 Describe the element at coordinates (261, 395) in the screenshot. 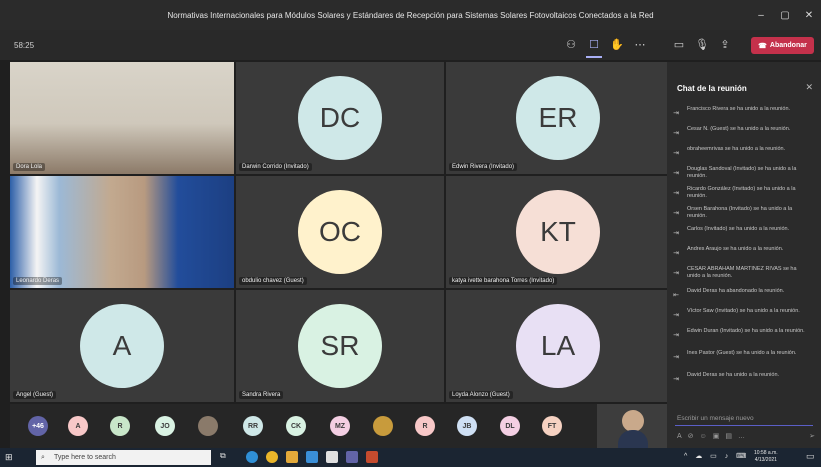

I see `participant-name: Sandra Rivera` at that location.